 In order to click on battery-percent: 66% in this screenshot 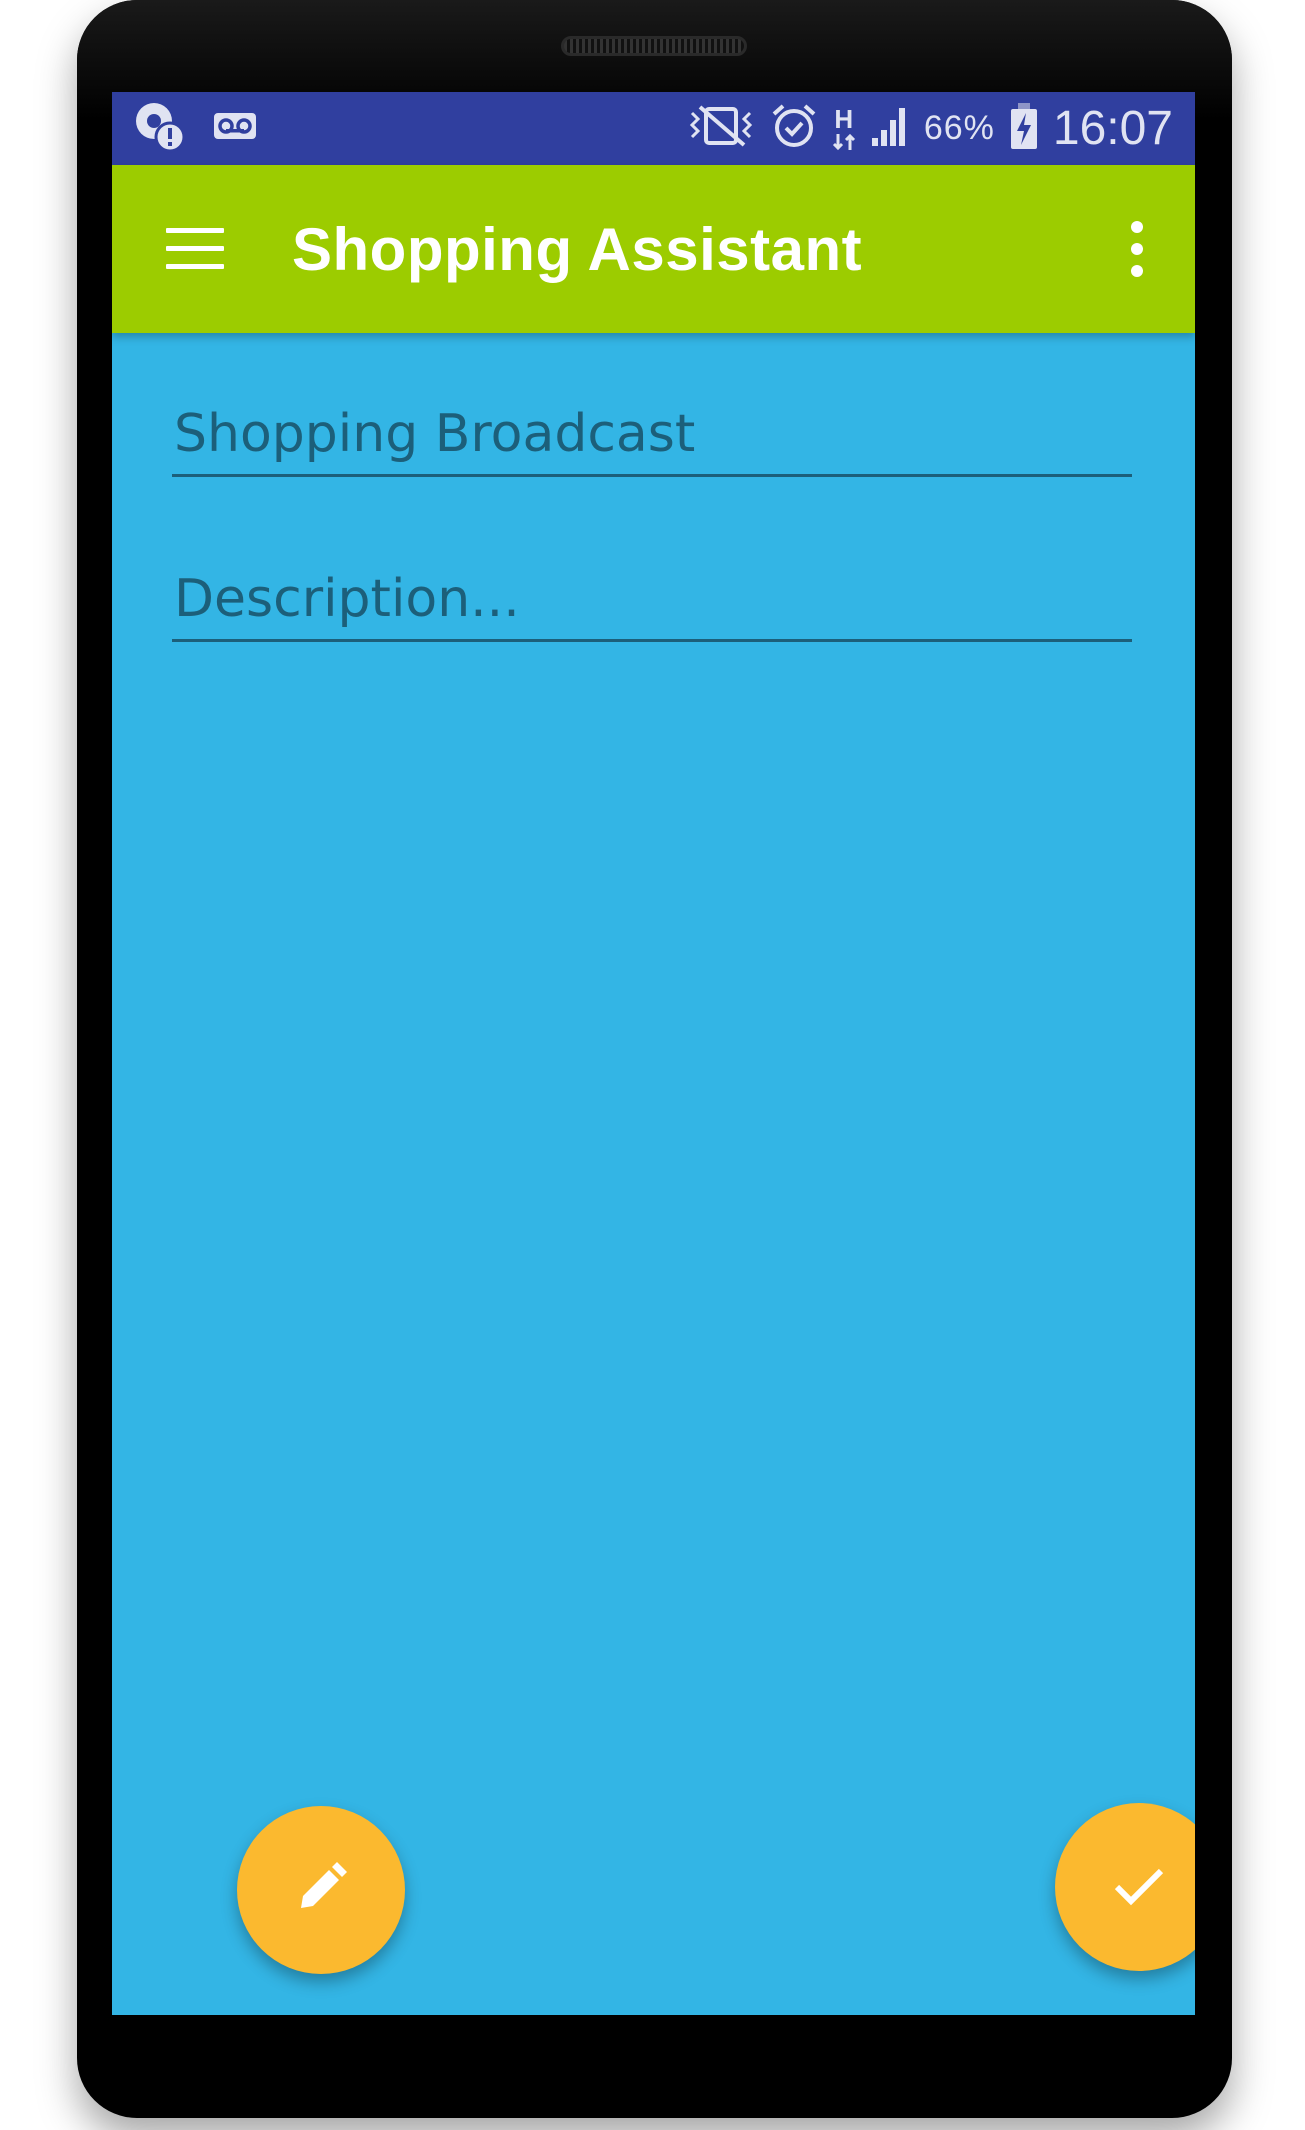, I will do `click(959, 128)`.